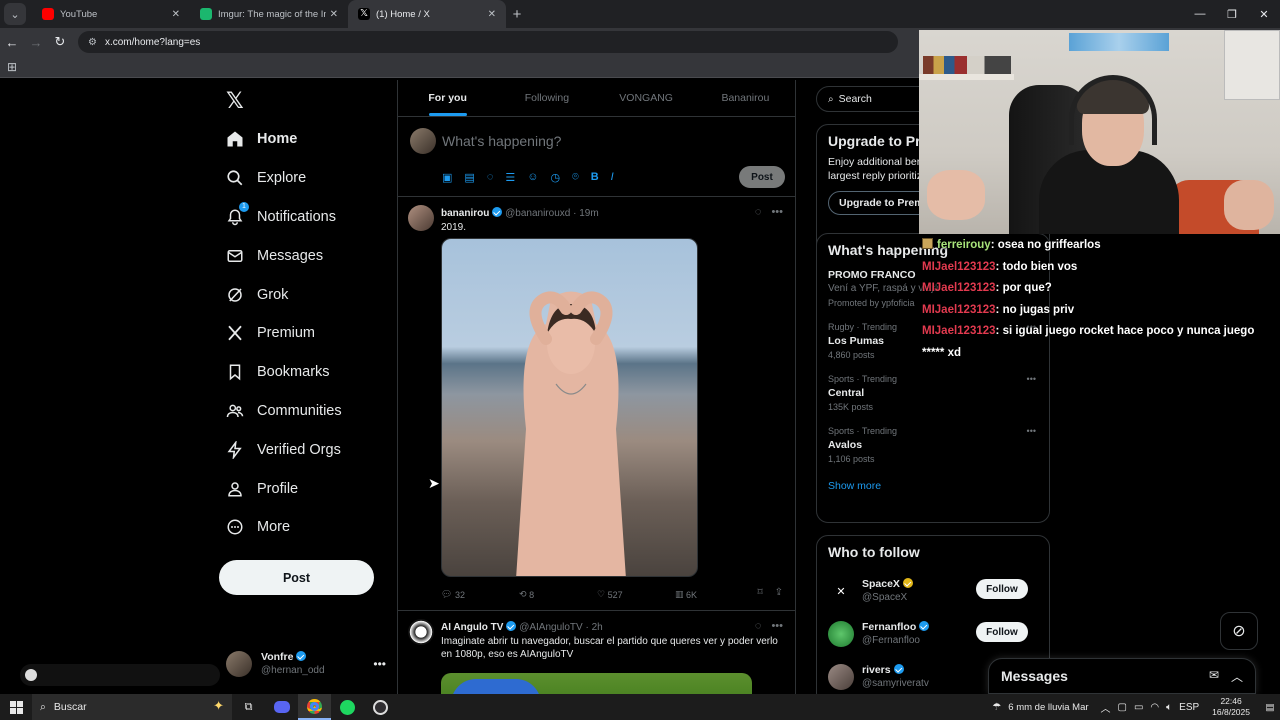 Image resolution: width=1280 pixels, height=720 pixels. What do you see at coordinates (306, 664) in the screenshot?
I see `account-switcher: Vonfre @hernan_odd •••` at bounding box center [306, 664].